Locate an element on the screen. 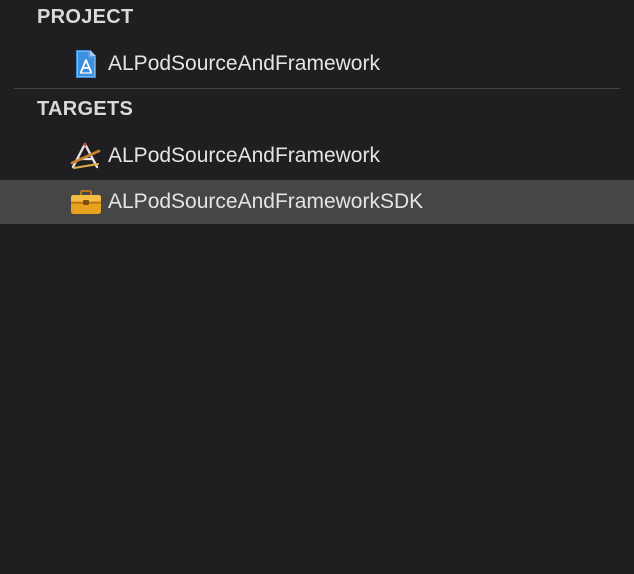 The height and width of the screenshot is (574, 634). framework-toolbox-icon is located at coordinates (86, 202).